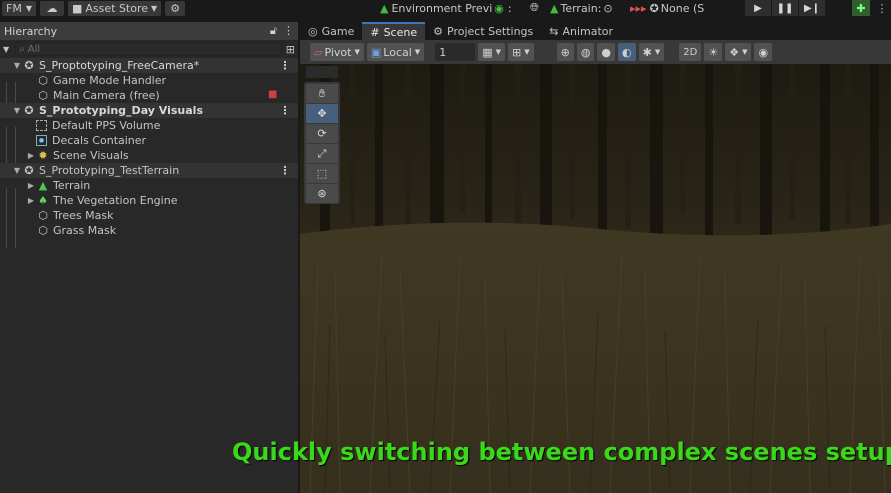  Describe the element at coordinates (43, 155) in the screenshot. I see `sun-icon: ✹` at that location.